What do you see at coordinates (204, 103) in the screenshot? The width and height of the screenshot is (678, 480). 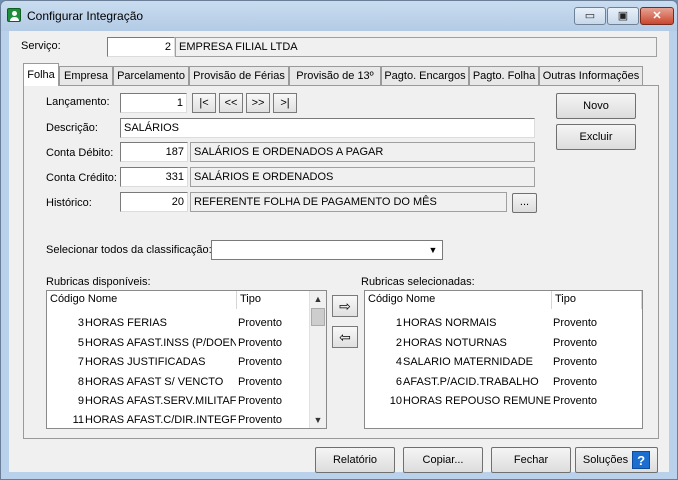 I see `first-record-button: |<` at bounding box center [204, 103].